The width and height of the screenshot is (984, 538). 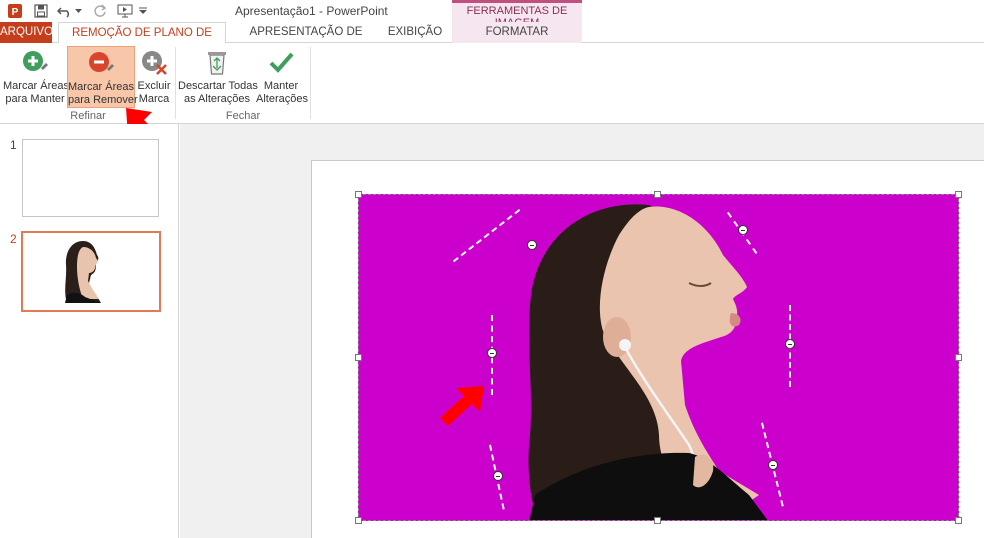 What do you see at coordinates (517, 32) in the screenshot?
I see `tab-format: FORMATAR` at bounding box center [517, 32].